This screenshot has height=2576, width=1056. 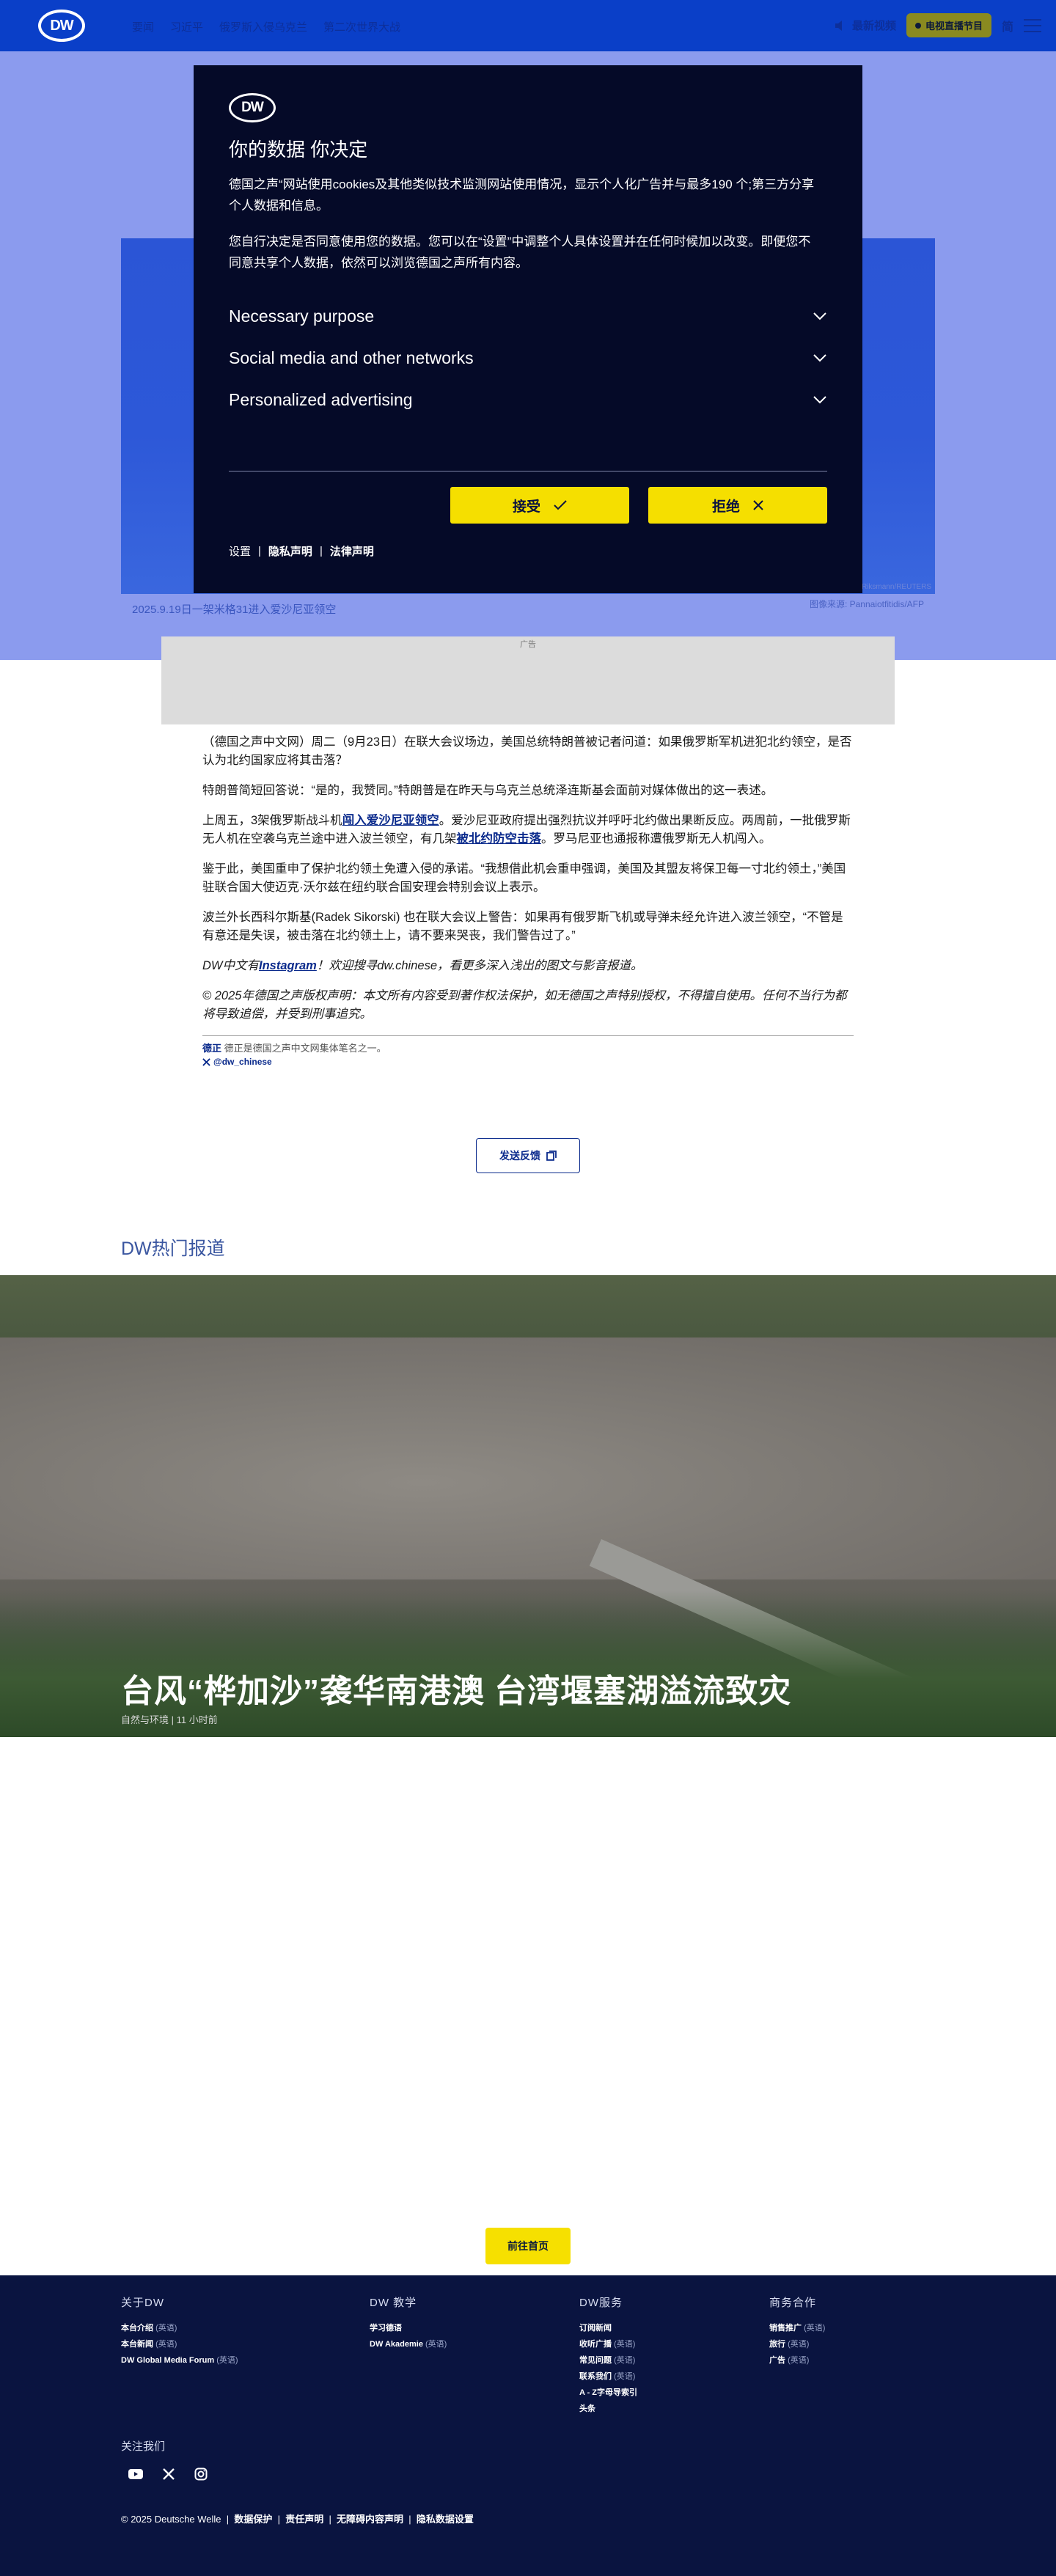 What do you see at coordinates (873, 26) in the screenshot?
I see `latest-video-label: 最新视频` at bounding box center [873, 26].